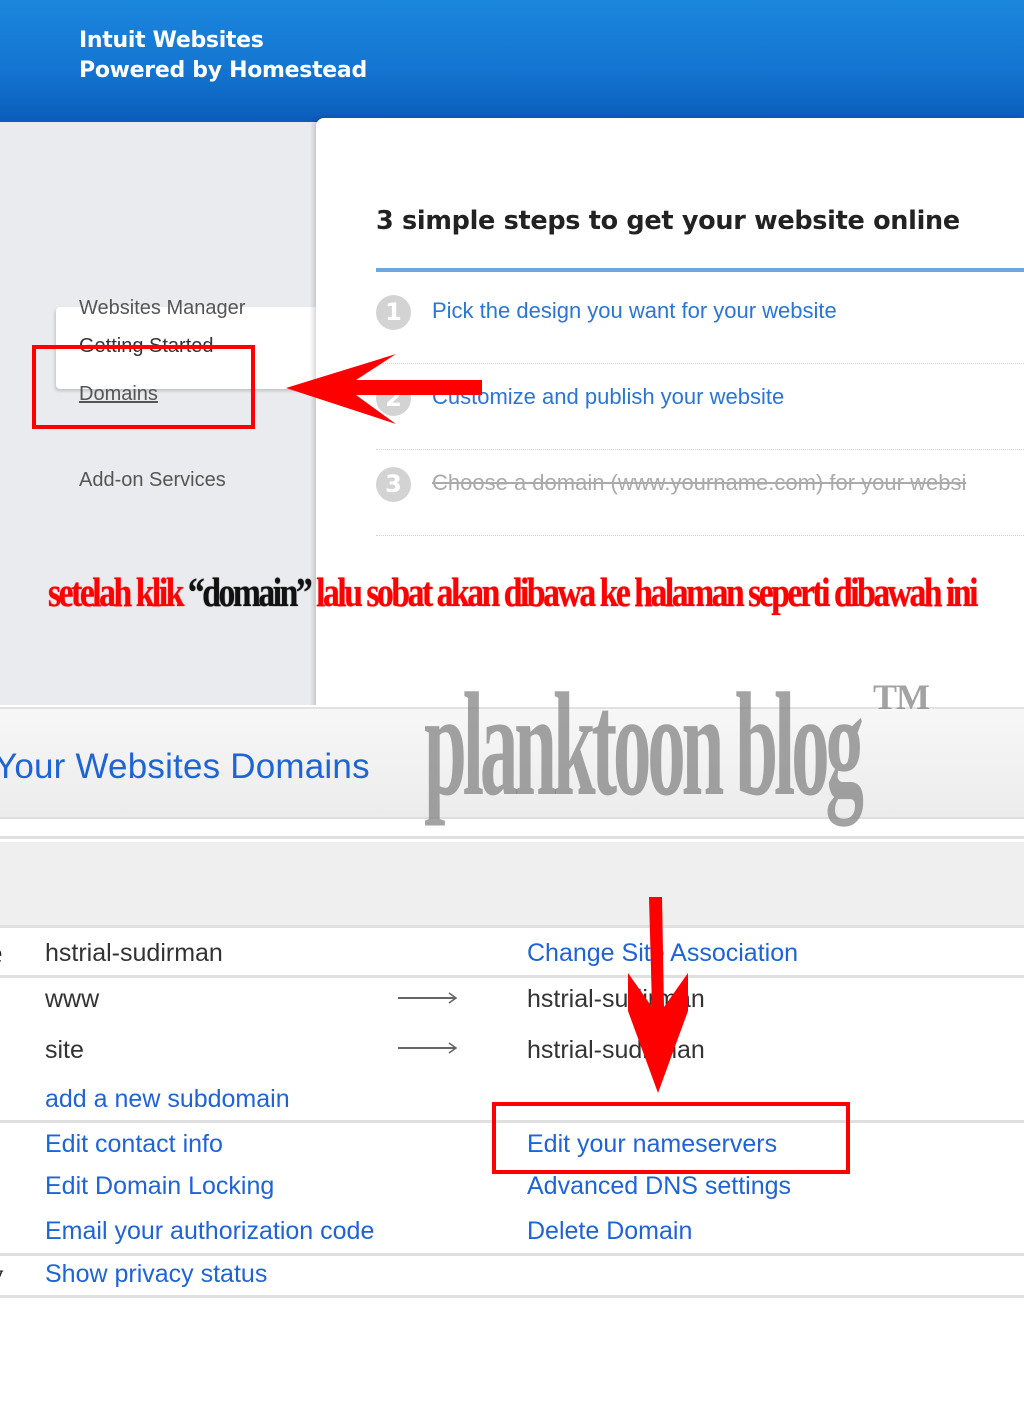 The height and width of the screenshot is (1417, 1024). Describe the element at coordinates (159, 1186) in the screenshot. I see `edit-domain-locking-link: Edit Domain Locking` at that location.